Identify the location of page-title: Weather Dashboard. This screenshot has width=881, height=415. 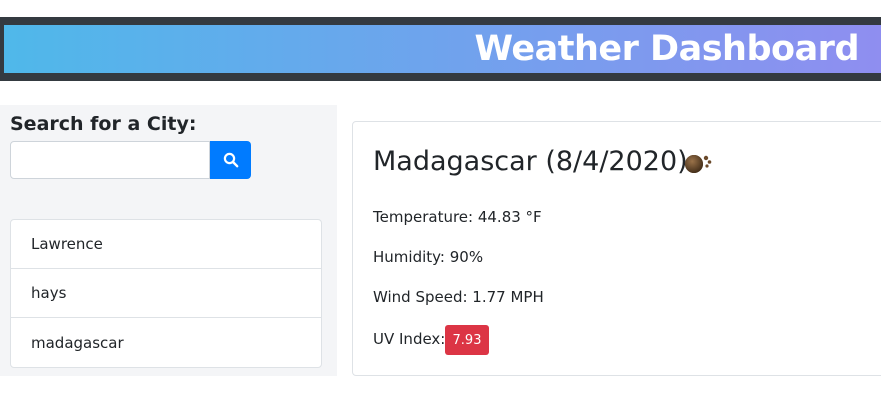
(667, 49).